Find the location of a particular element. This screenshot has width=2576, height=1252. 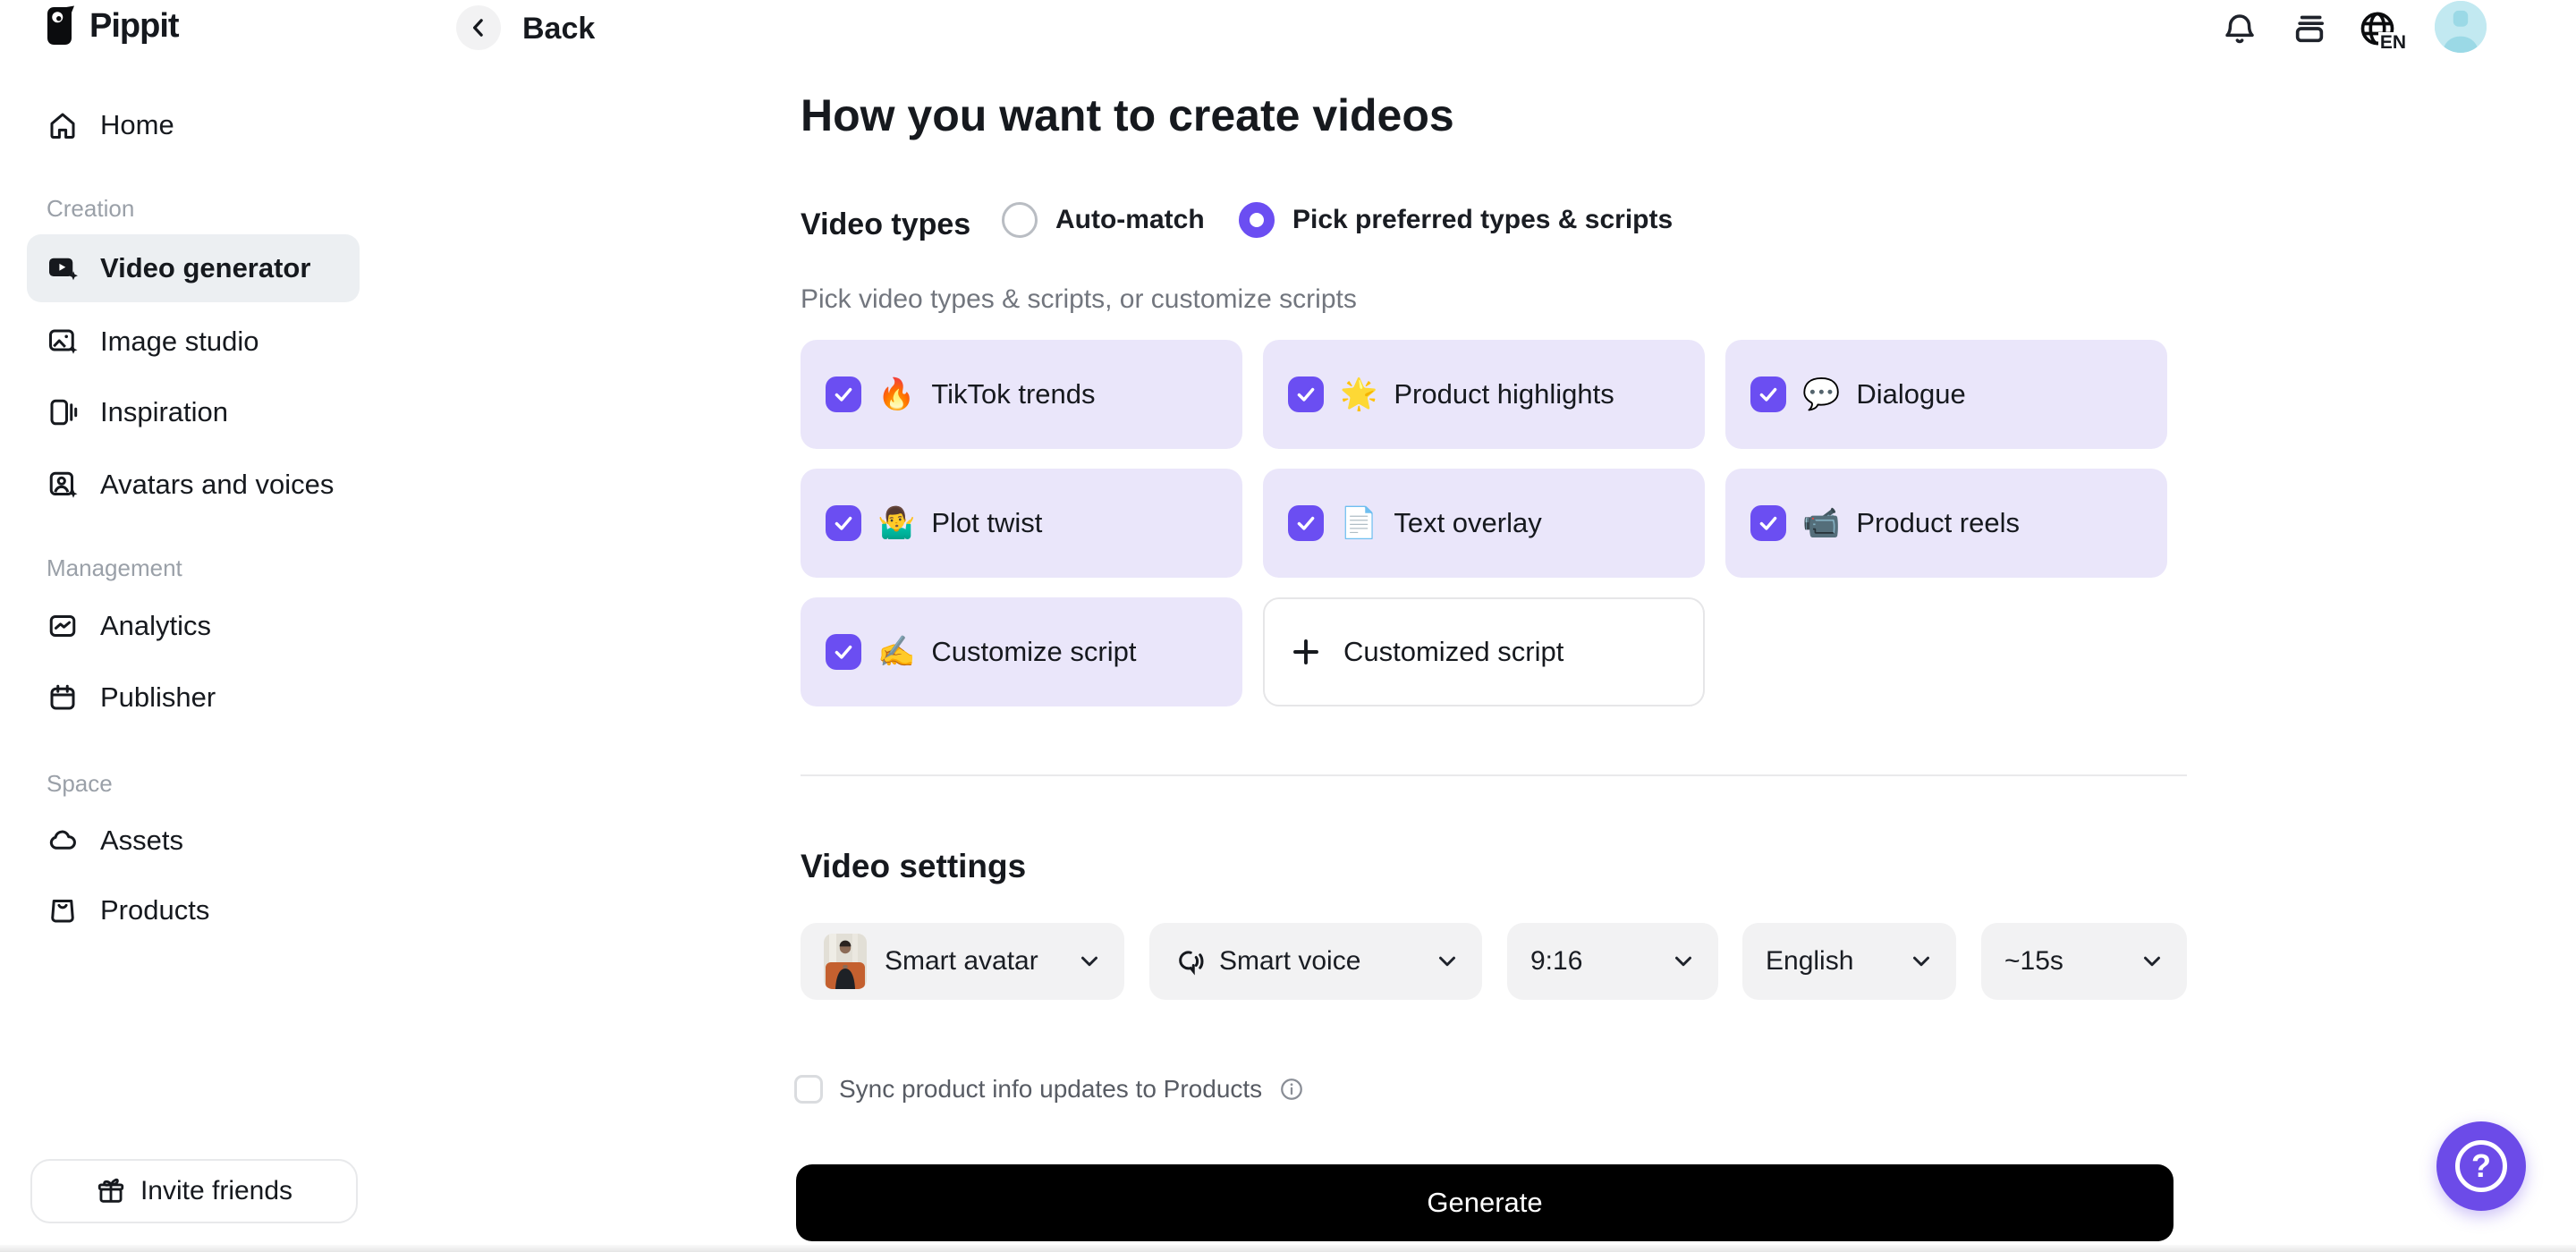

card-tiktok-trends: 🔥 TikTok trends is located at coordinates (1021, 394).